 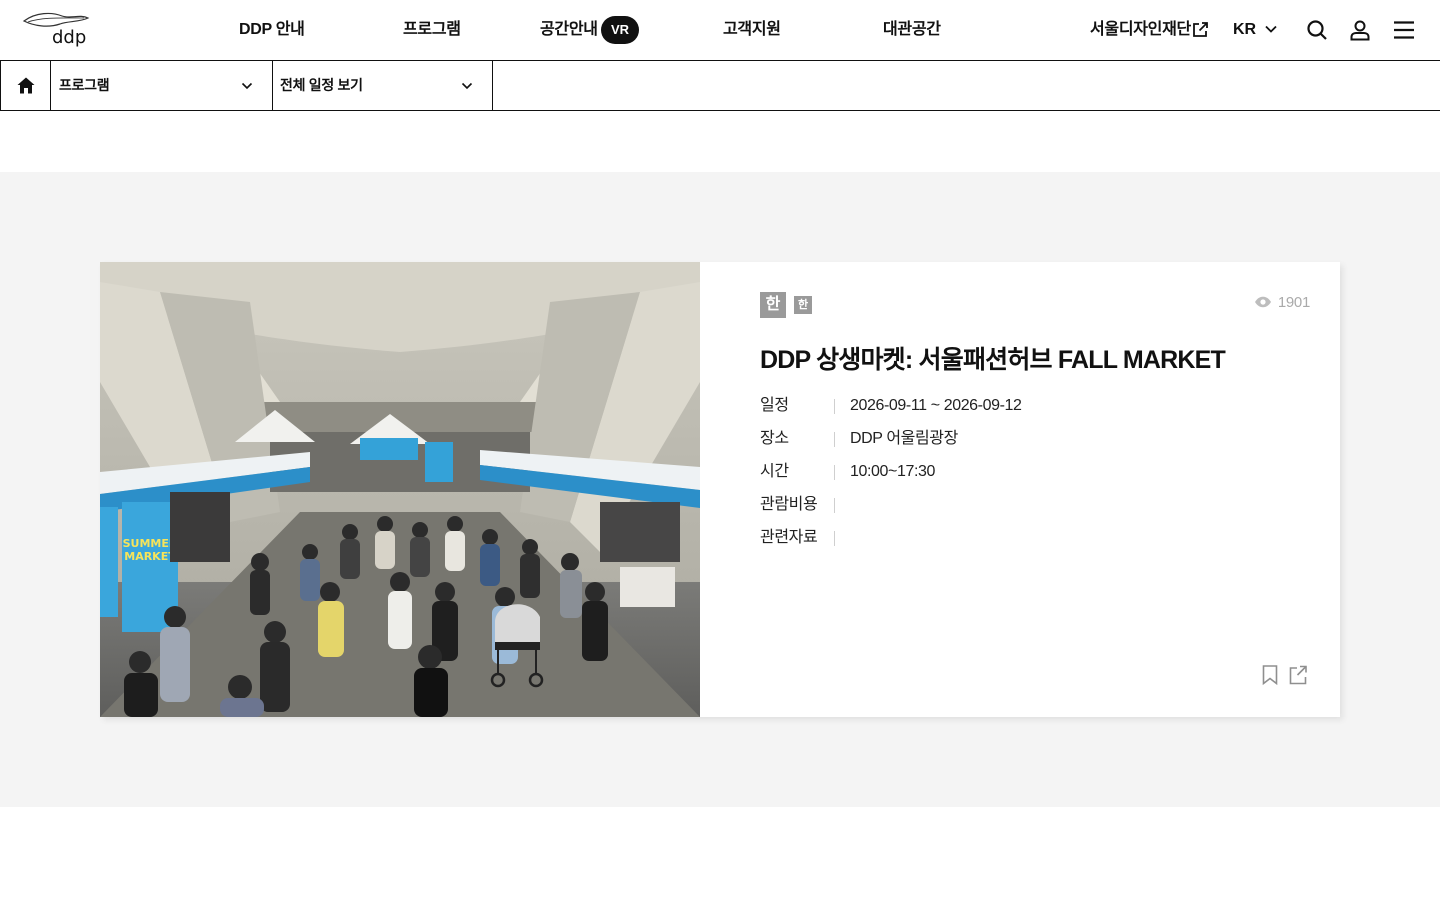 What do you see at coordinates (432, 30) in the screenshot?
I see `nav-program: 프로그램` at bounding box center [432, 30].